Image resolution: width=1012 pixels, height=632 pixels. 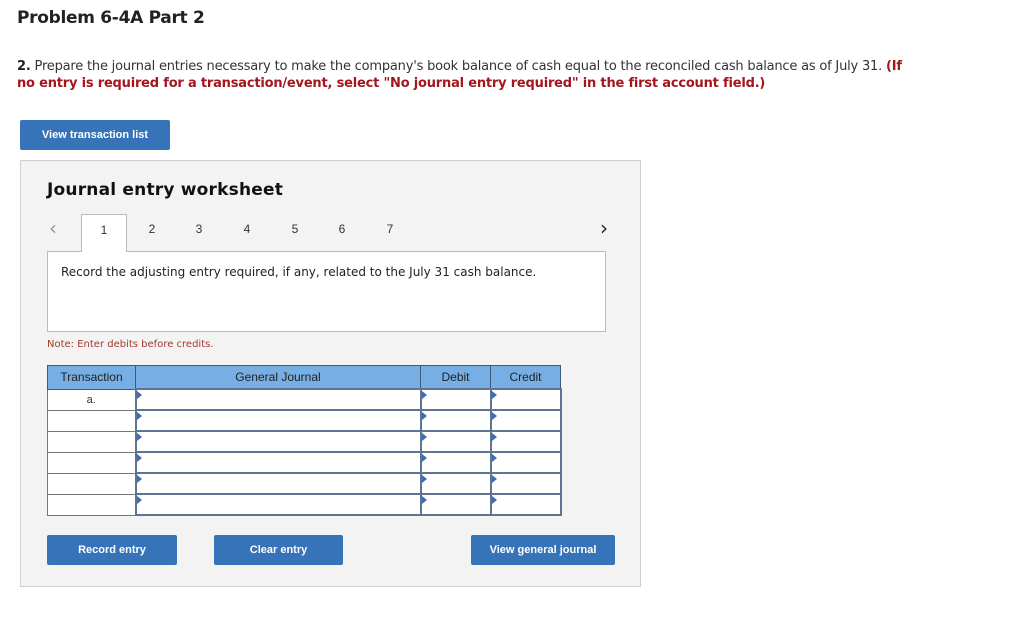 I want to click on tab-6: 6, so click(x=342, y=233).